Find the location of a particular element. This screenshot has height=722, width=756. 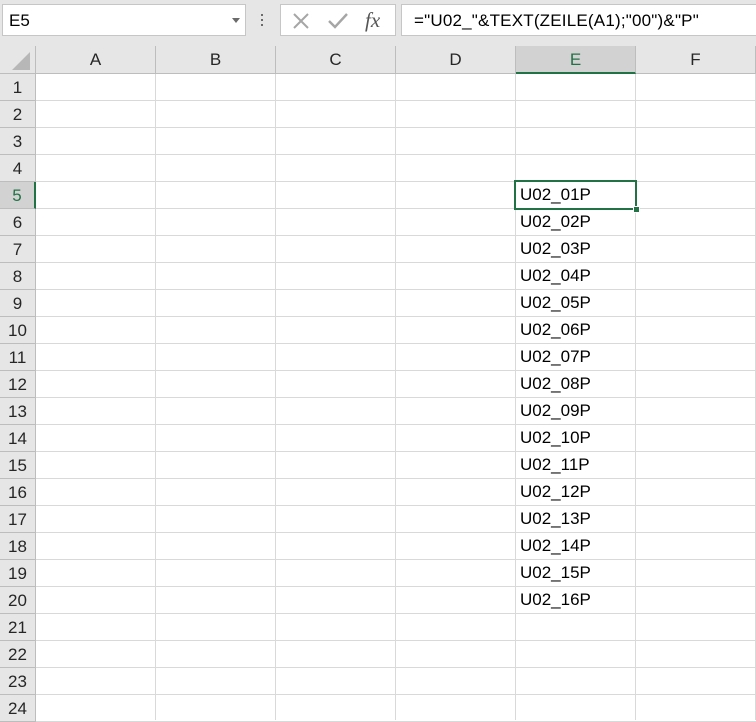

row-header-7: 7 is located at coordinates (18, 249).